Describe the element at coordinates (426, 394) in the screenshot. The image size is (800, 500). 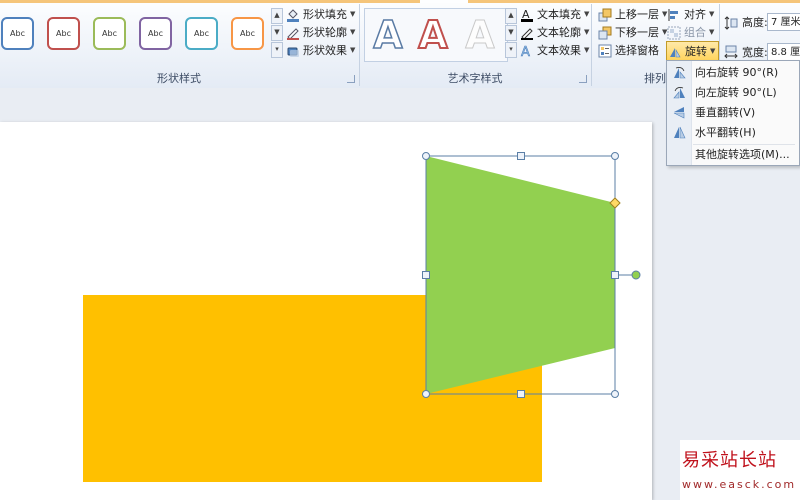
I see `resize-handle-bottom-left` at that location.